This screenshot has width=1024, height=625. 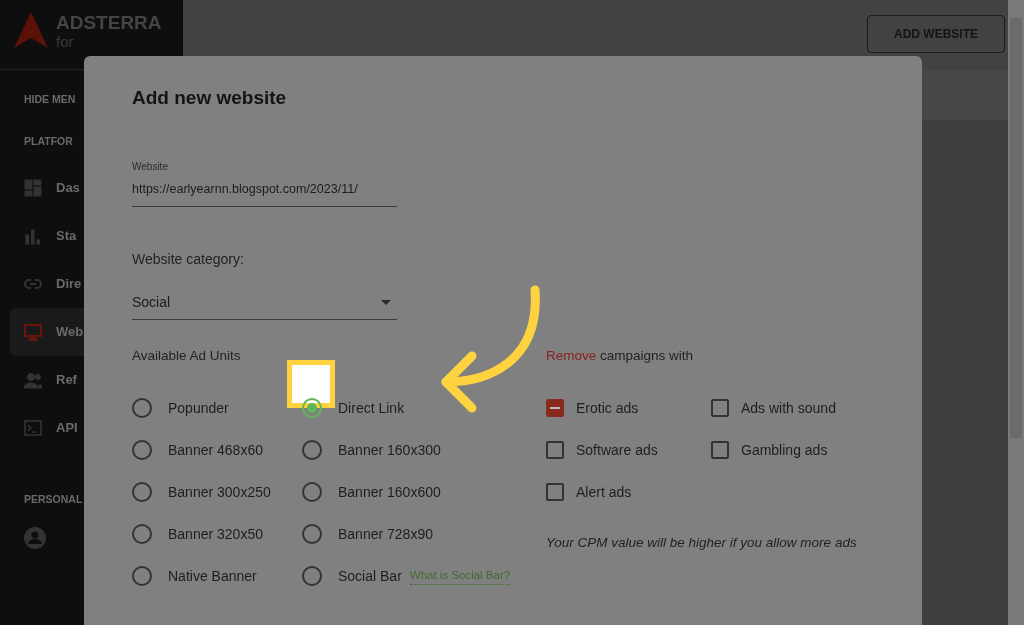 I want to click on section-title: Remove campaigns with, so click(x=620, y=356).